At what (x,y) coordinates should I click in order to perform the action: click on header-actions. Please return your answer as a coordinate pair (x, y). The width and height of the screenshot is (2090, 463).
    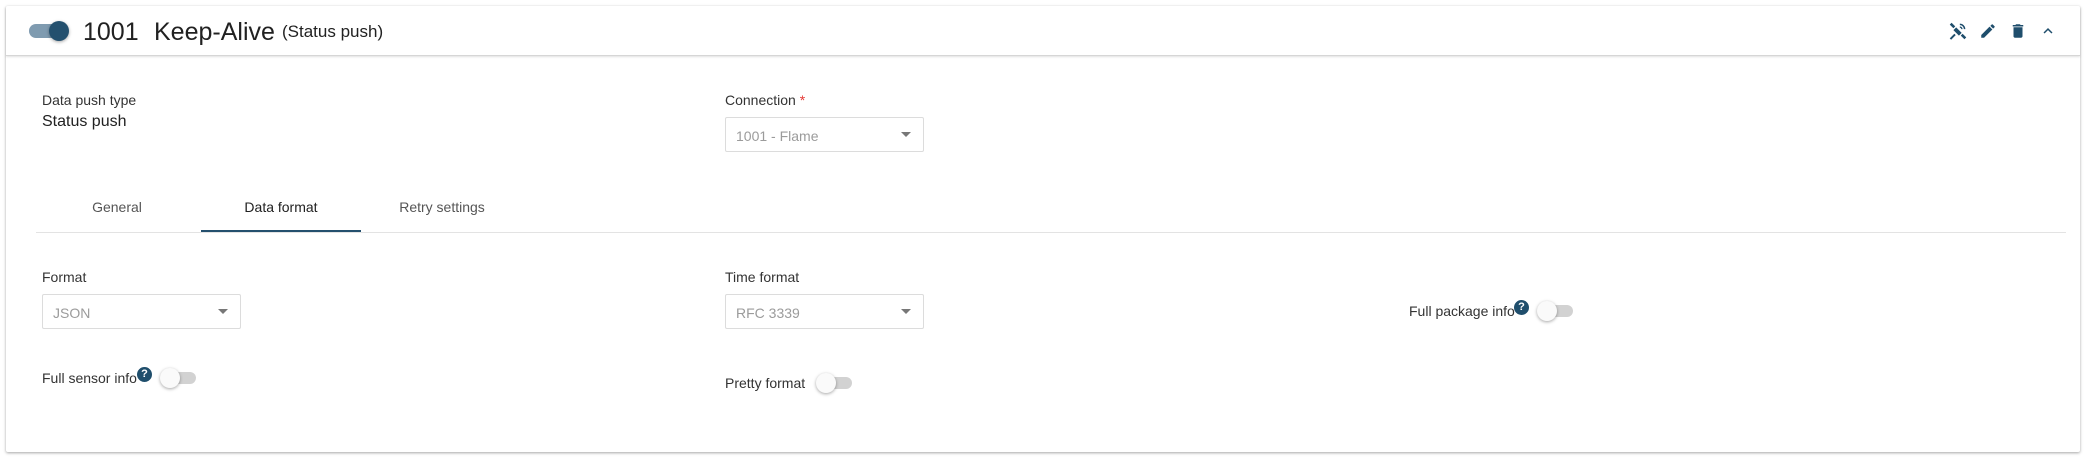
    Looking at the image, I should click on (2003, 31).